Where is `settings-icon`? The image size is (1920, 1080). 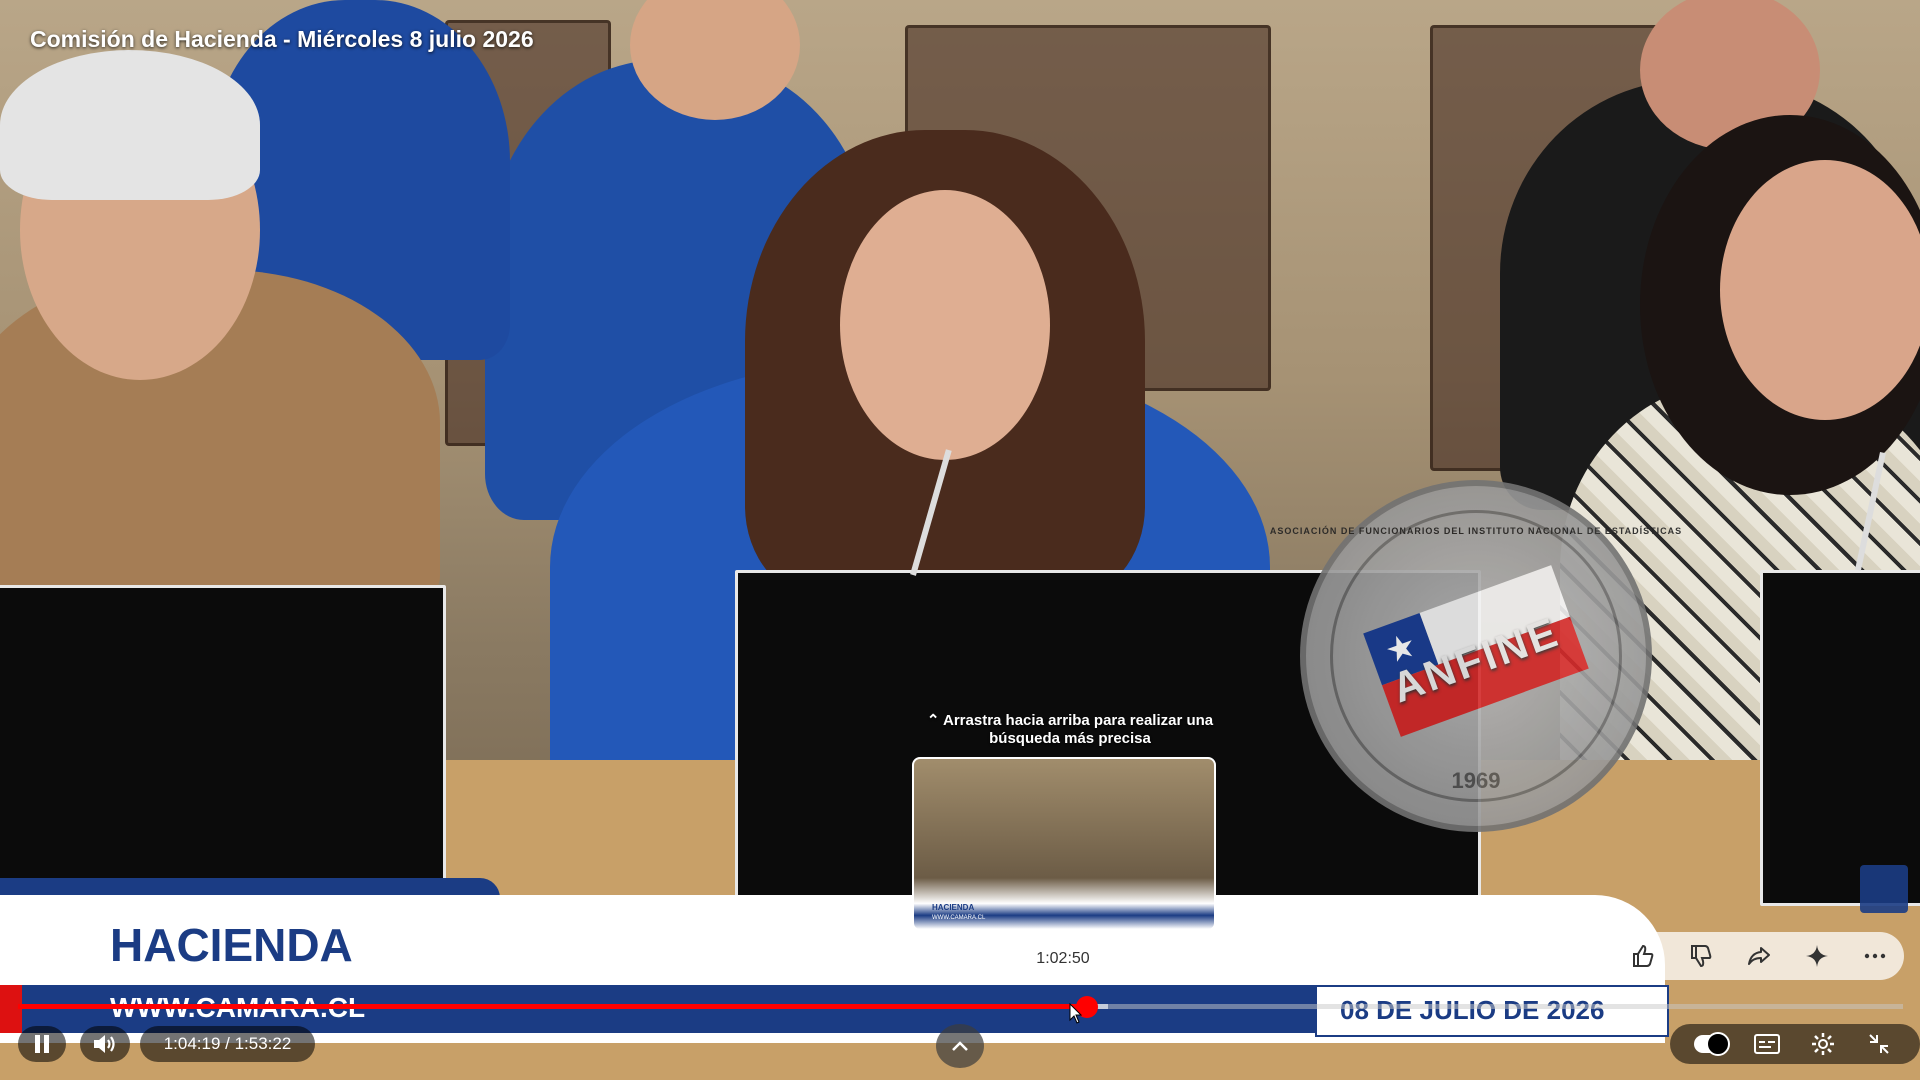
settings-icon is located at coordinates (1823, 1044).